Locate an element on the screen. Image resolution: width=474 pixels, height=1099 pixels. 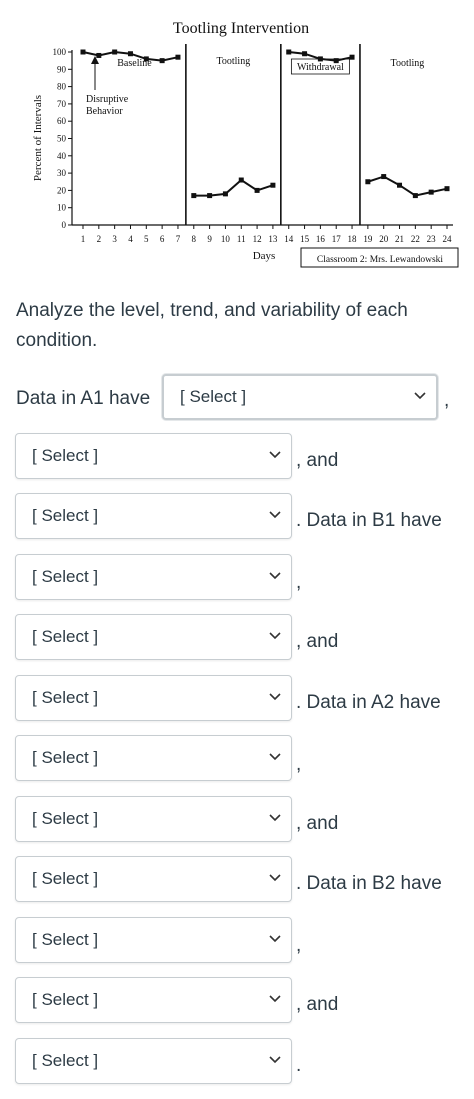
annotation-text: Disruptive is located at coordinates (107, 99).